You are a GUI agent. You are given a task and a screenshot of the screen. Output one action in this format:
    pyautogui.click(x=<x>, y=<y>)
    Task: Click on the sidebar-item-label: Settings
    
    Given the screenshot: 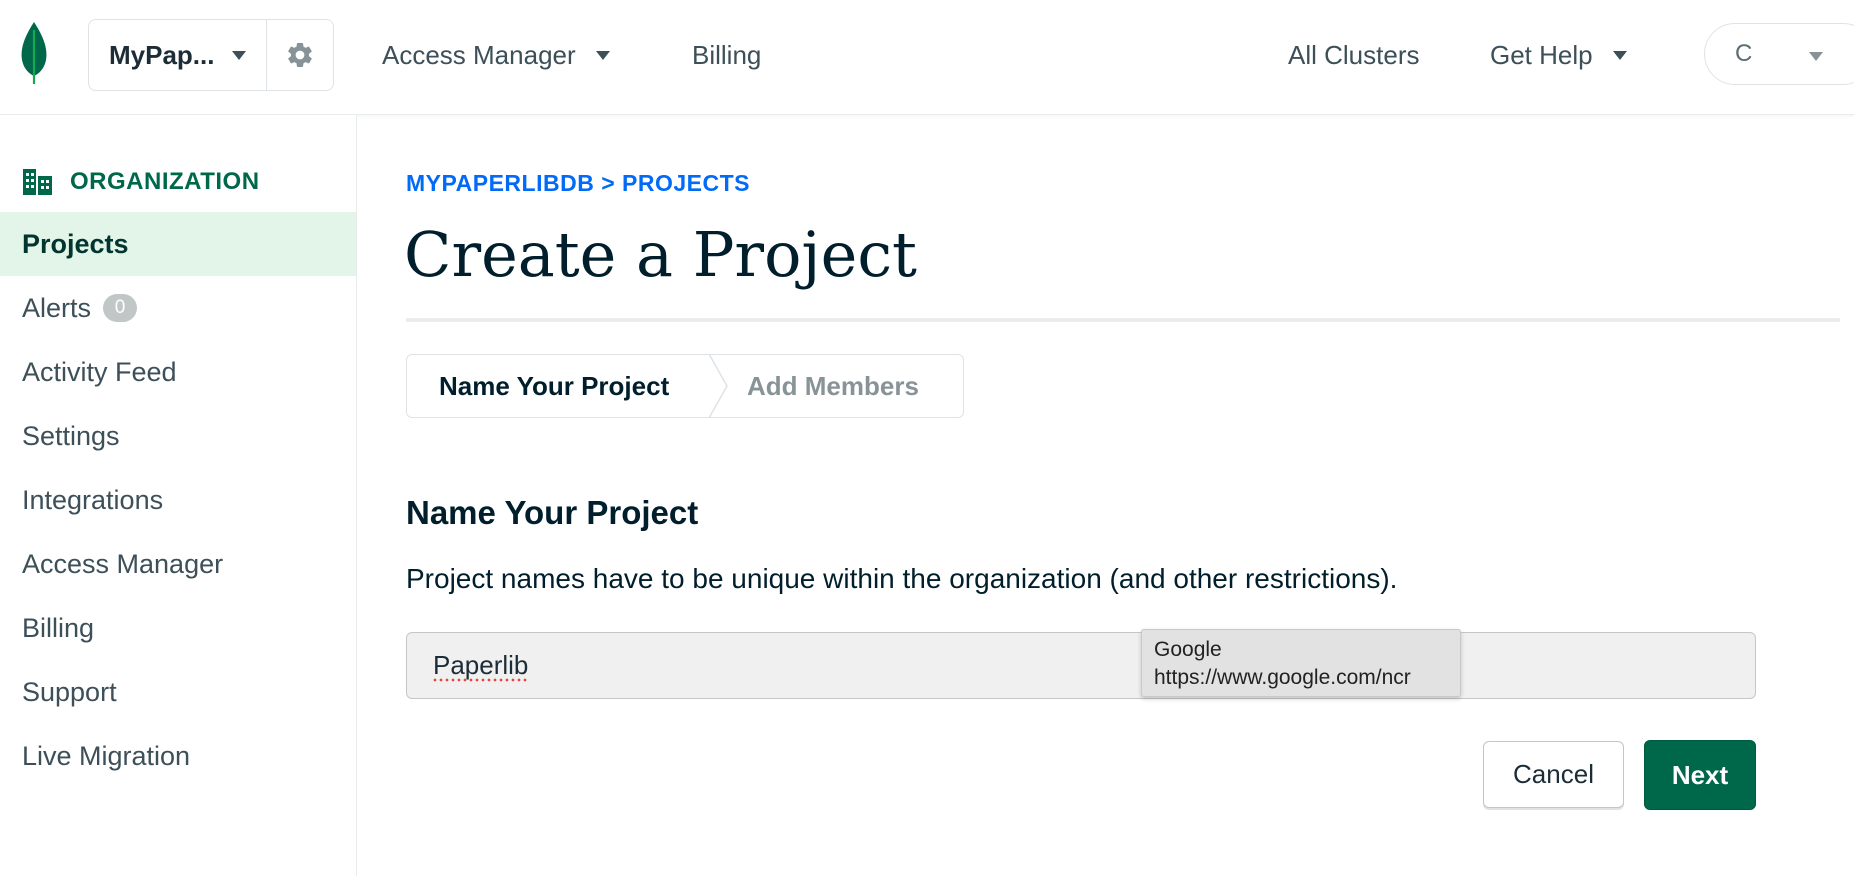 What is the action you would take?
    pyautogui.click(x=71, y=435)
    